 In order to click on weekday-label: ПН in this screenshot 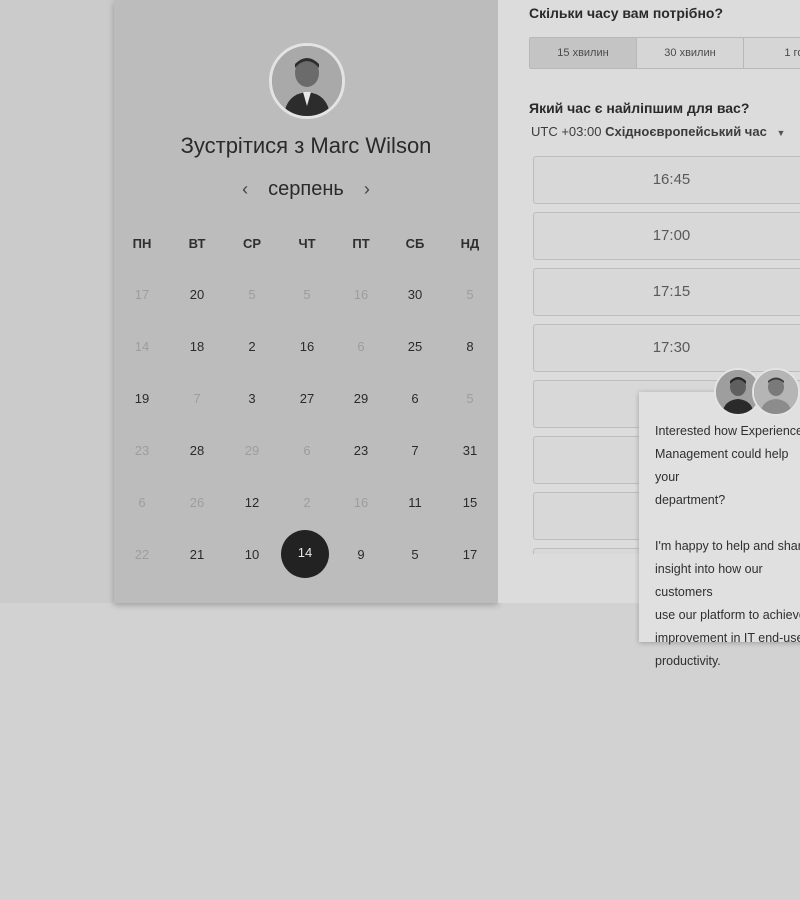, I will do `click(142, 243)`.